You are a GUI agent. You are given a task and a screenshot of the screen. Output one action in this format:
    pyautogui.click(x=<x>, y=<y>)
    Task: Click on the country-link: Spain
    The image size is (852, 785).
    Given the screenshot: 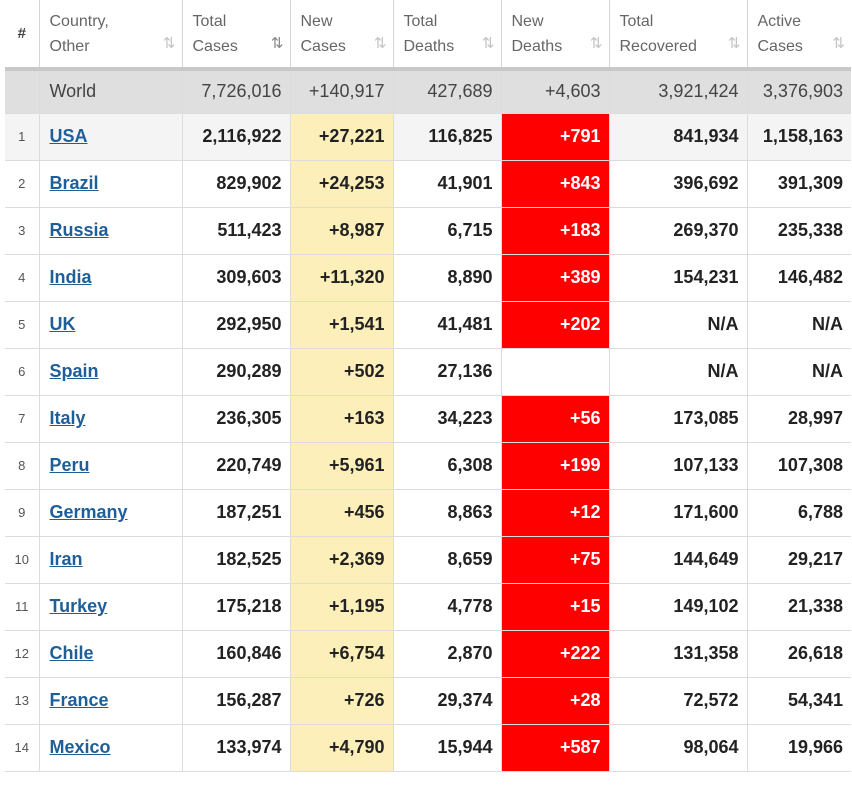 What is the action you would take?
    pyautogui.click(x=74, y=371)
    